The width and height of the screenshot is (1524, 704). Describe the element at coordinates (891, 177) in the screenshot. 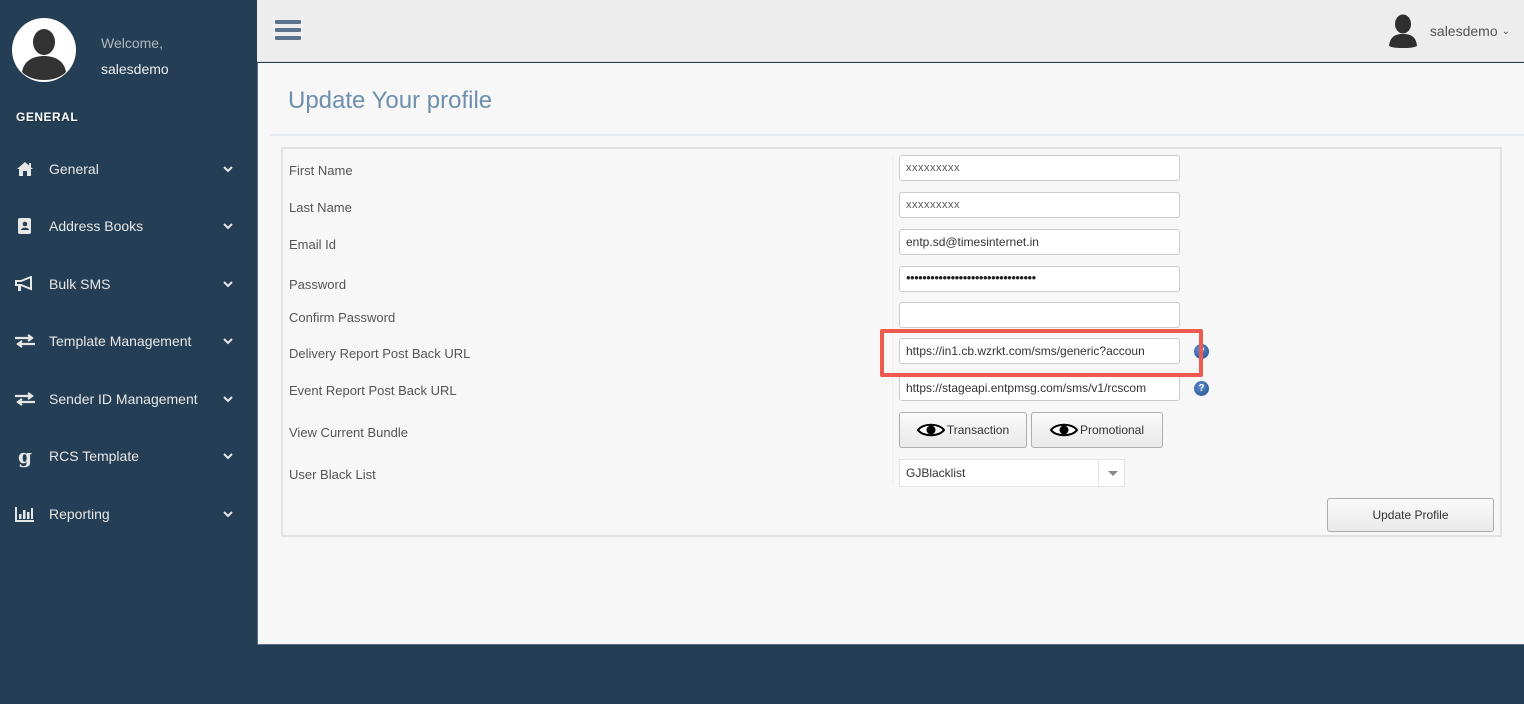

I see `form-row-first-name: First Name xxxxxxxxx` at that location.